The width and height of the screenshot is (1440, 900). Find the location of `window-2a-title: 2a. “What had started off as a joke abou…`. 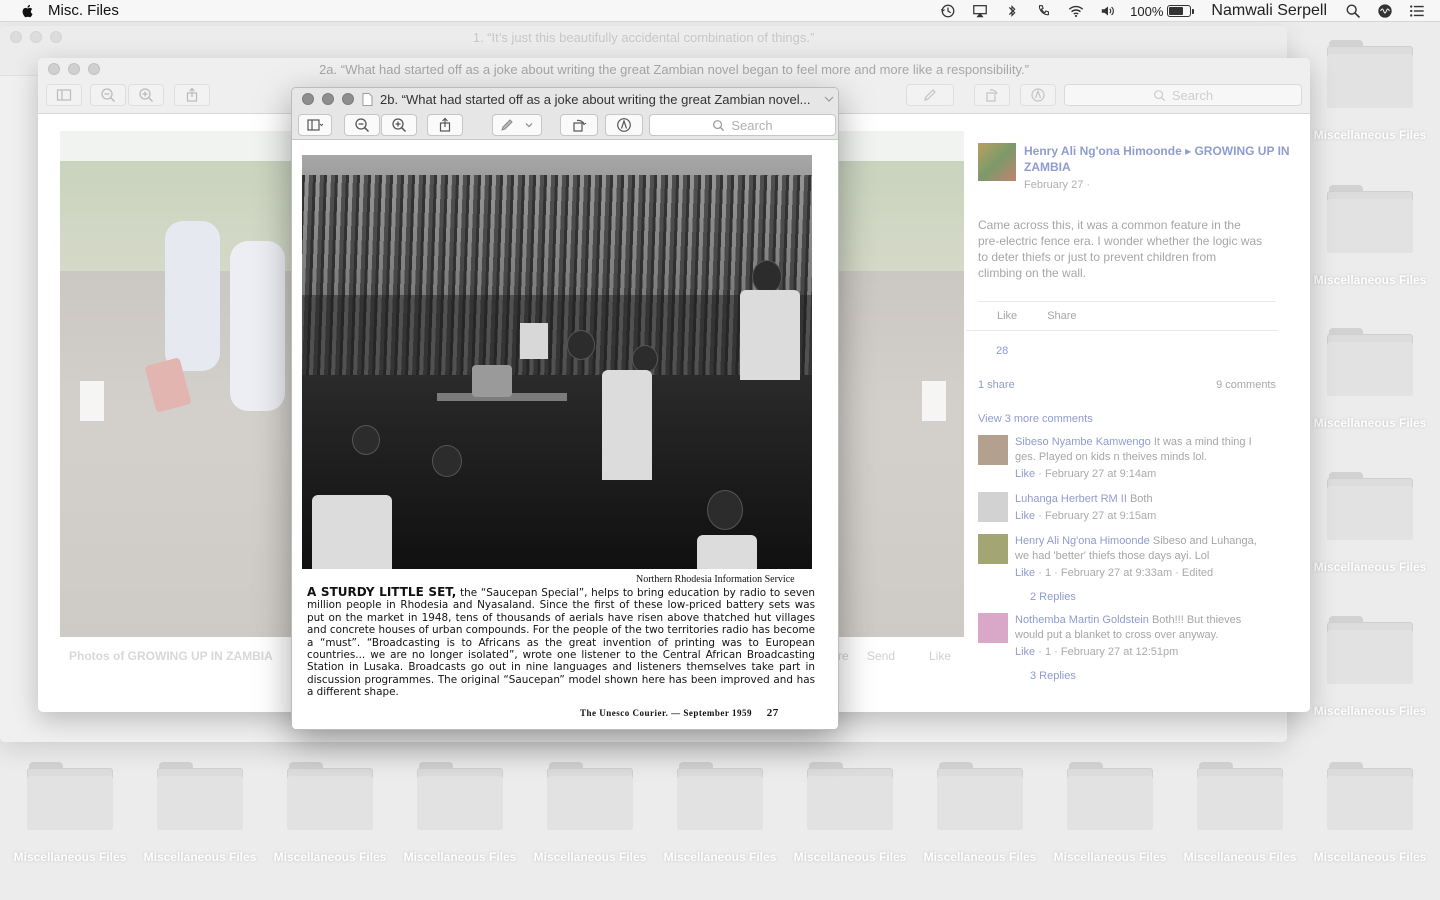

window-2a-title: 2a. “What had started off as a joke abou… is located at coordinates (674, 69).